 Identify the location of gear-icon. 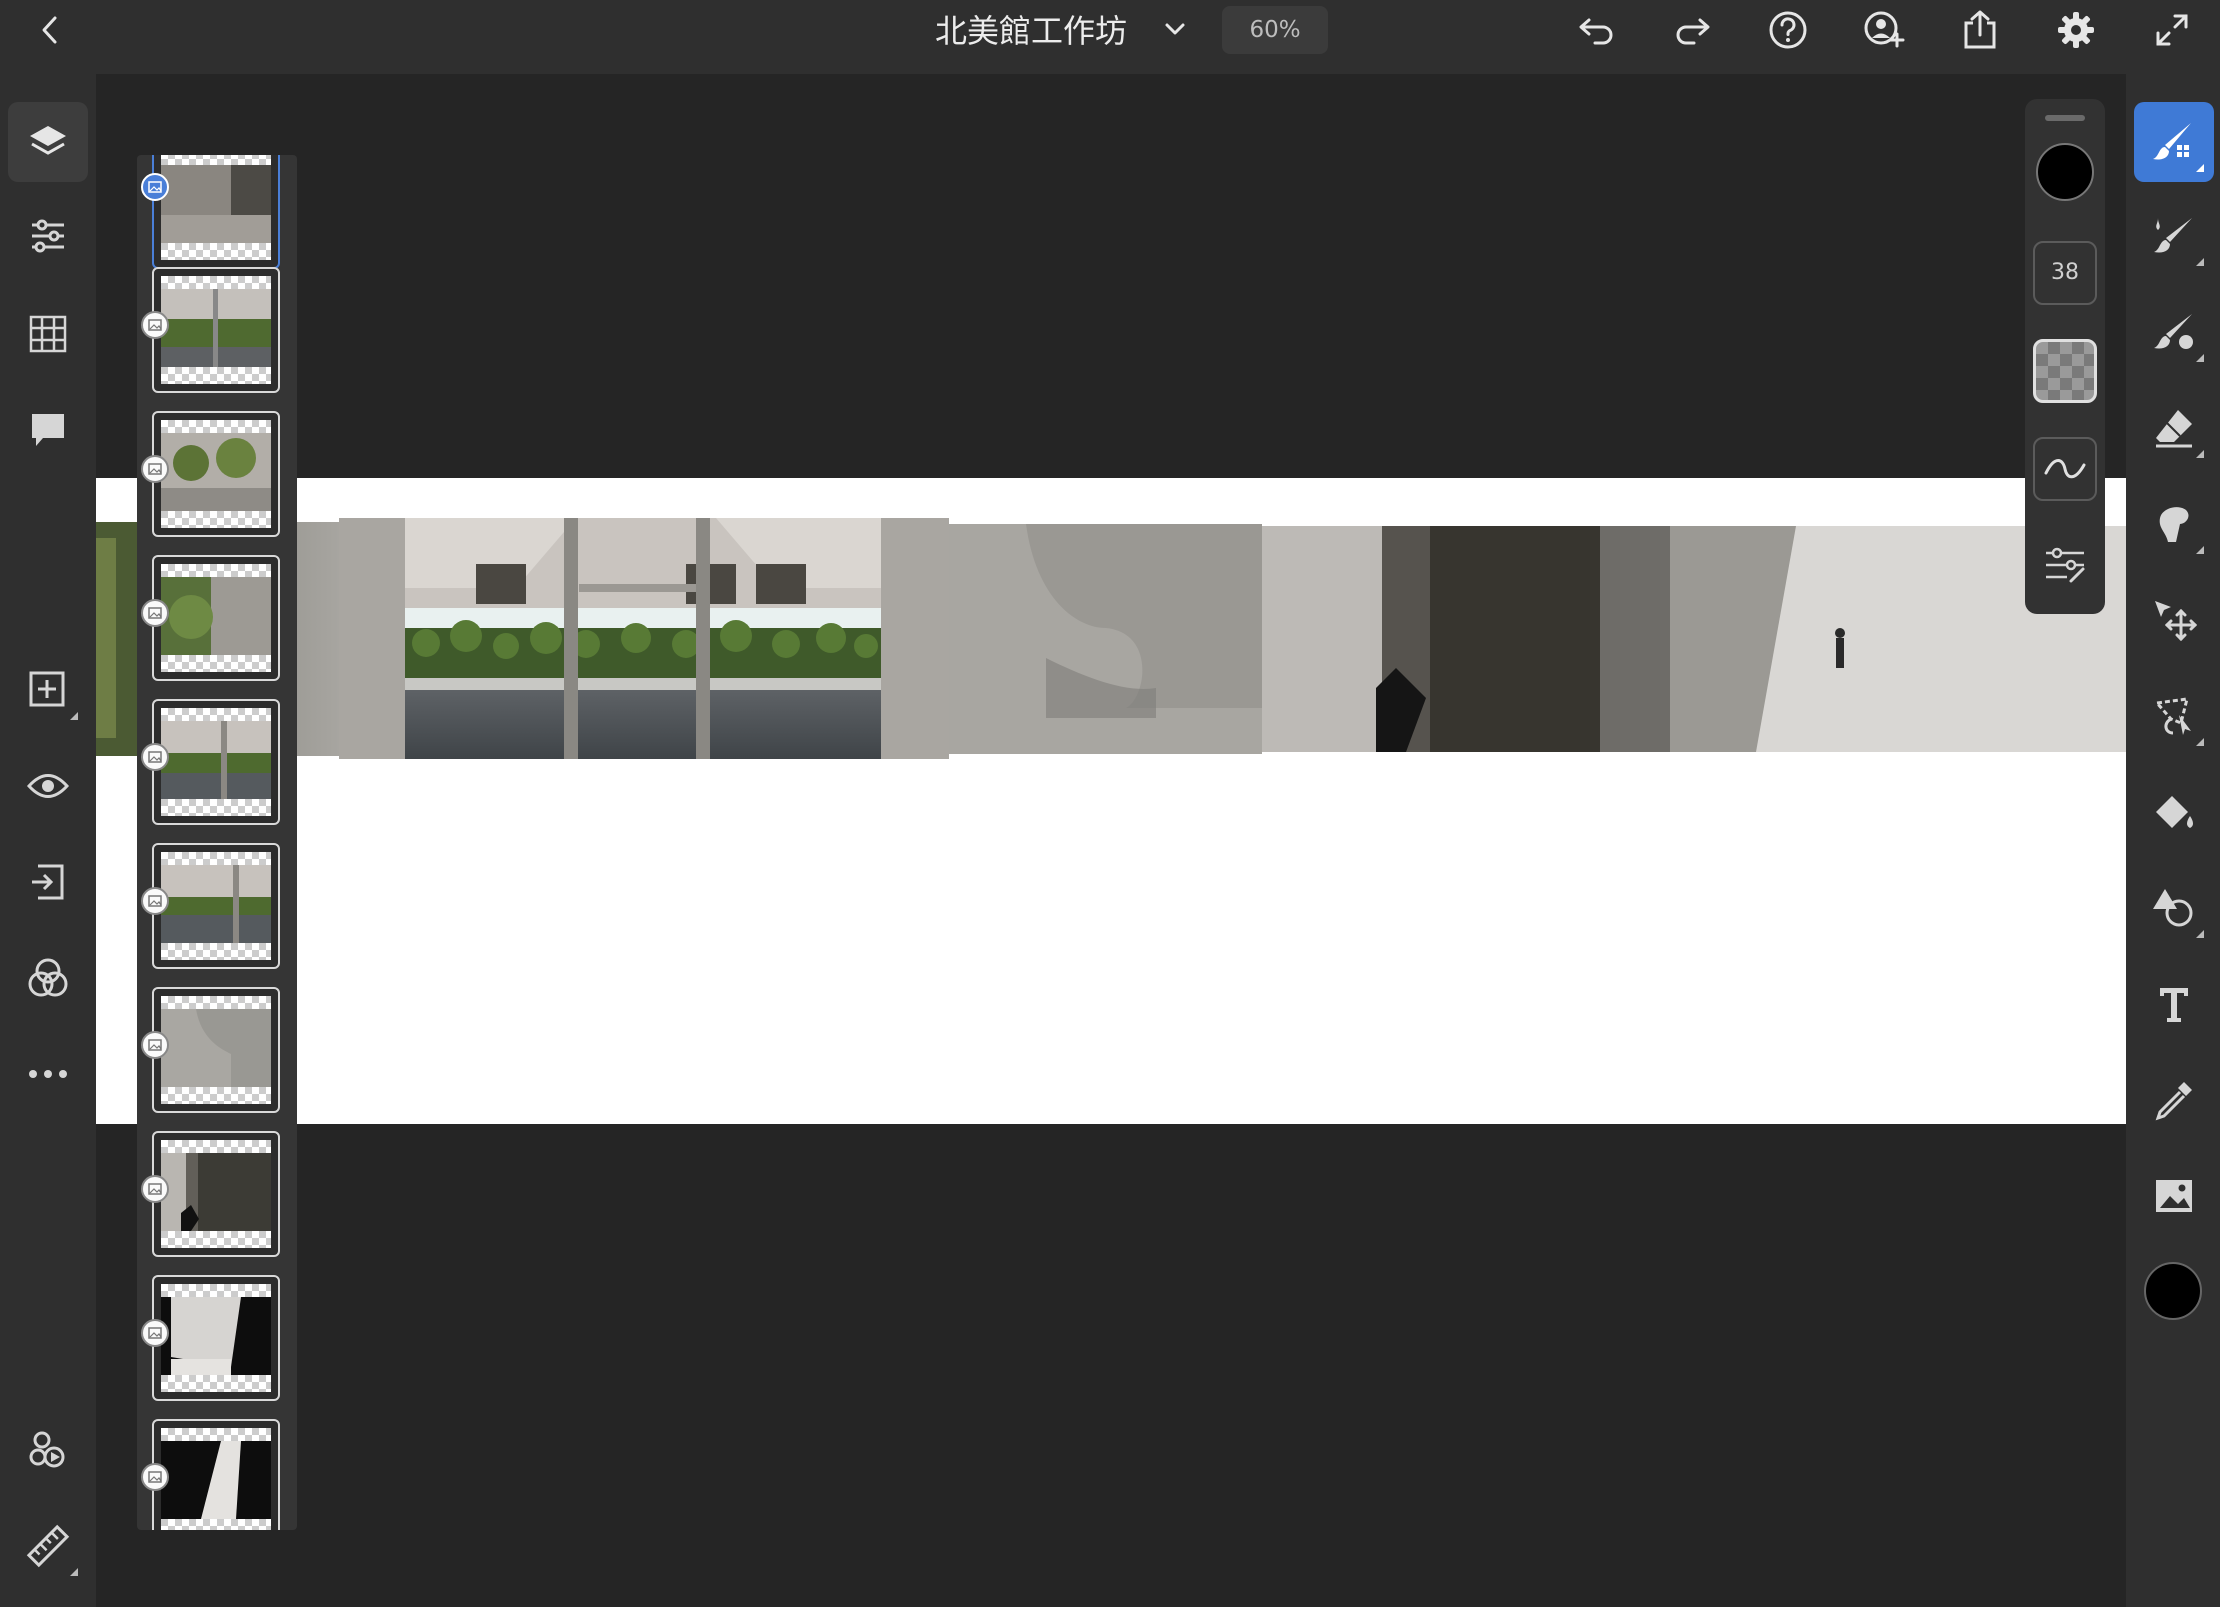
(2076, 30).